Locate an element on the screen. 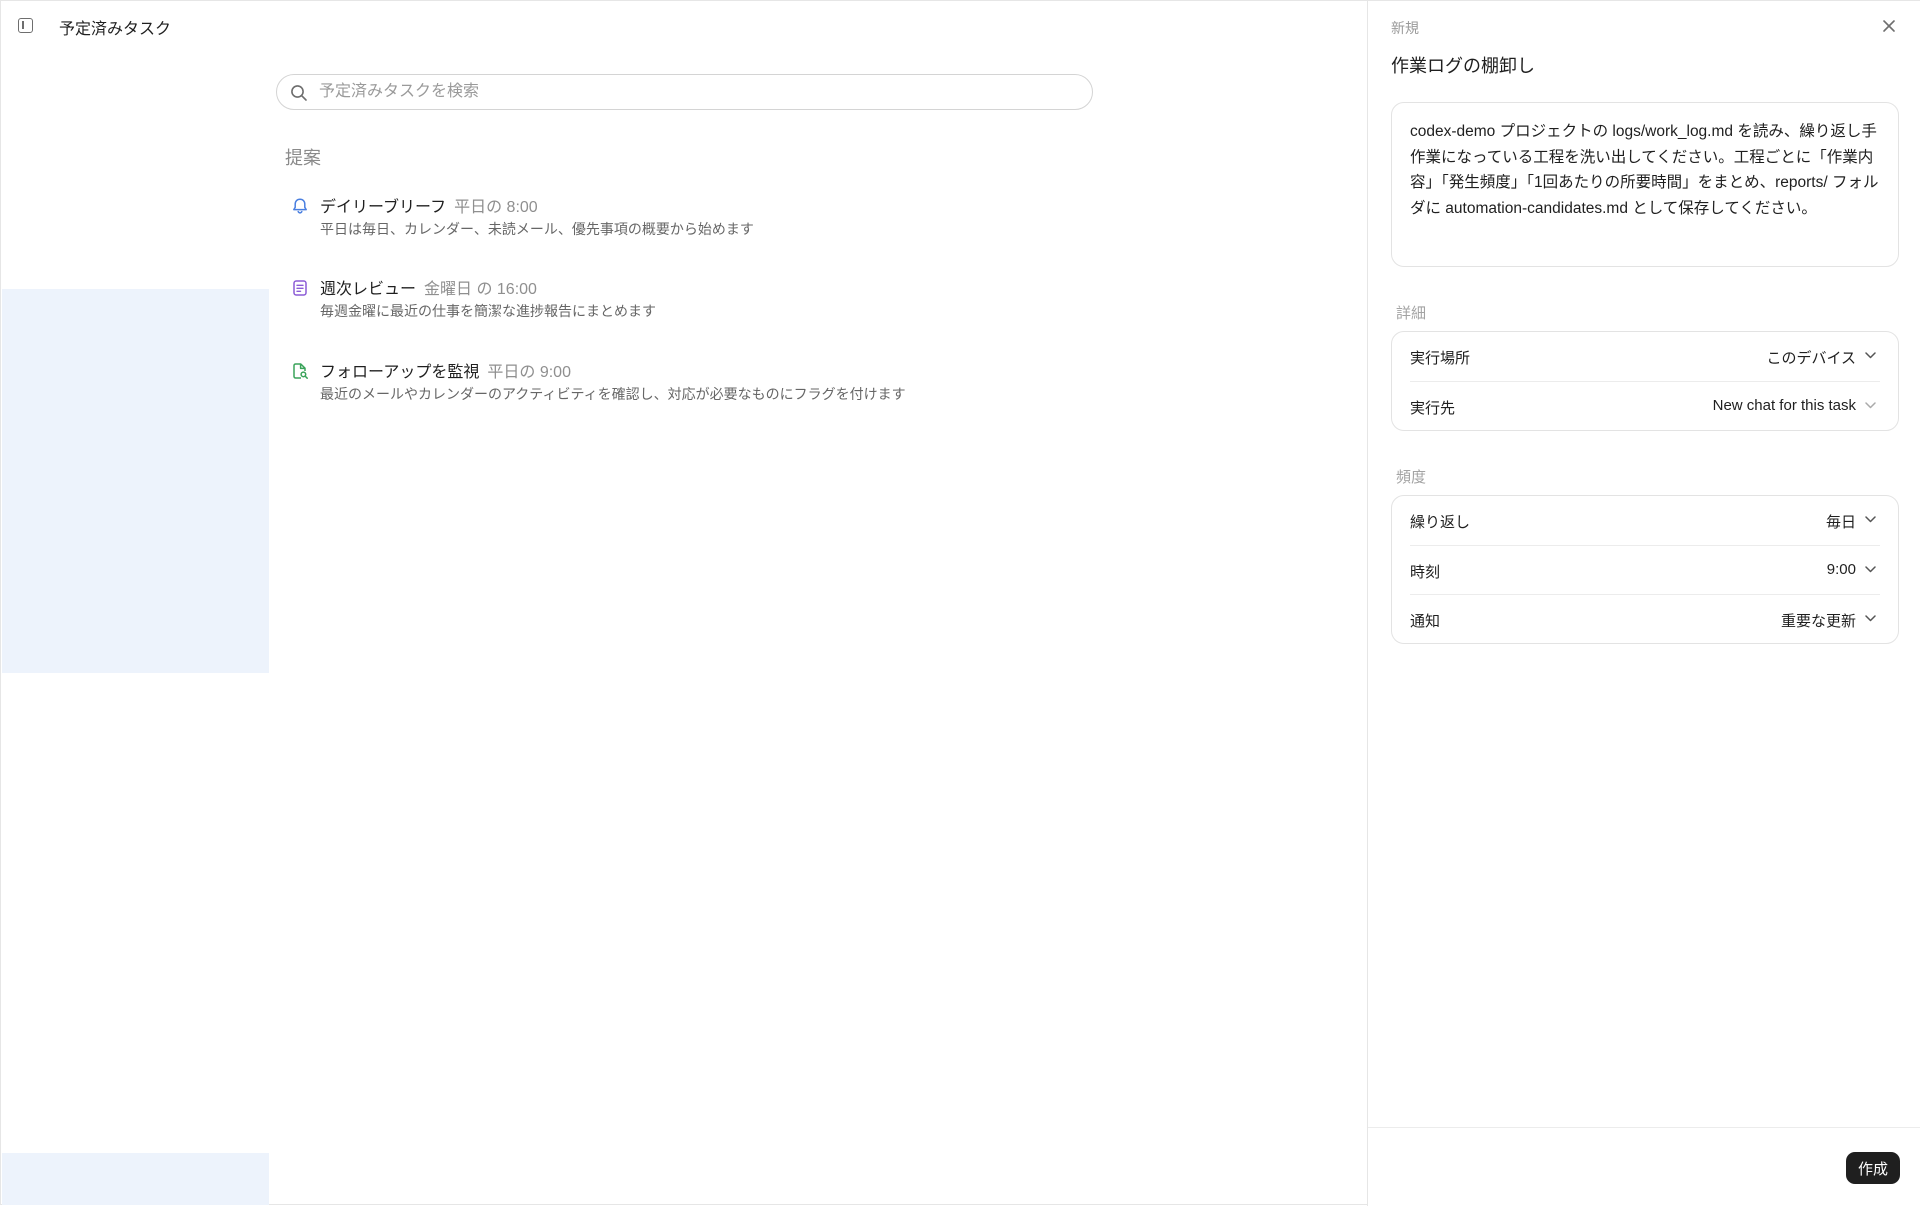  task-name: 週次レビュー is located at coordinates (368, 289).